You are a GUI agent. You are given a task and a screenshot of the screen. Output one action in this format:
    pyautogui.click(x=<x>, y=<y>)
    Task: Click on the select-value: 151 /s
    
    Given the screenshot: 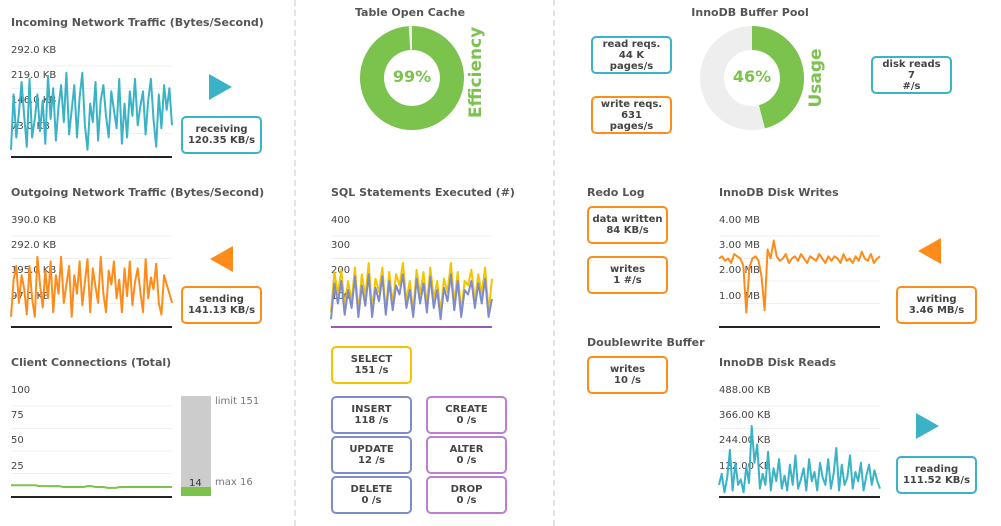 What is the action you would take?
    pyautogui.click(x=371, y=370)
    